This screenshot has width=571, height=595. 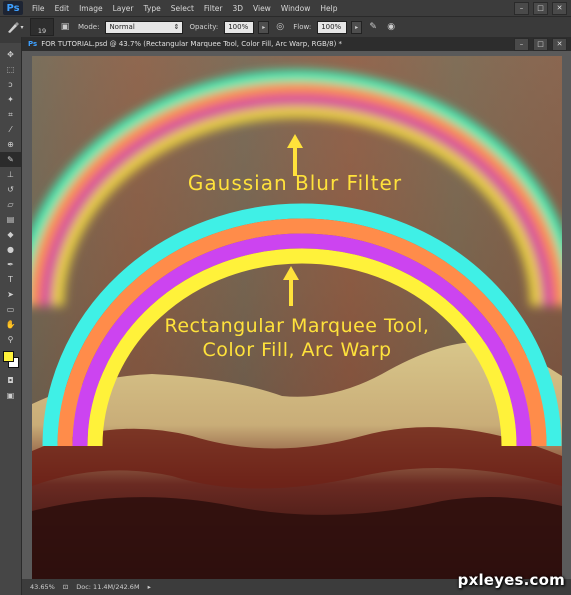 I want to click on dodge-icon: ●, so click(x=10, y=249).